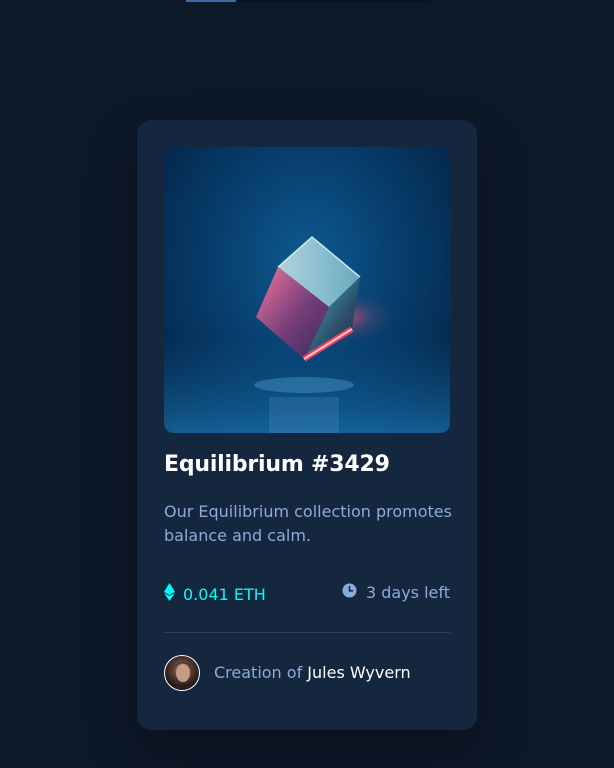 The width and height of the screenshot is (614, 768). Describe the element at coordinates (308, 1) in the screenshot. I see `top-progress-bar` at that location.